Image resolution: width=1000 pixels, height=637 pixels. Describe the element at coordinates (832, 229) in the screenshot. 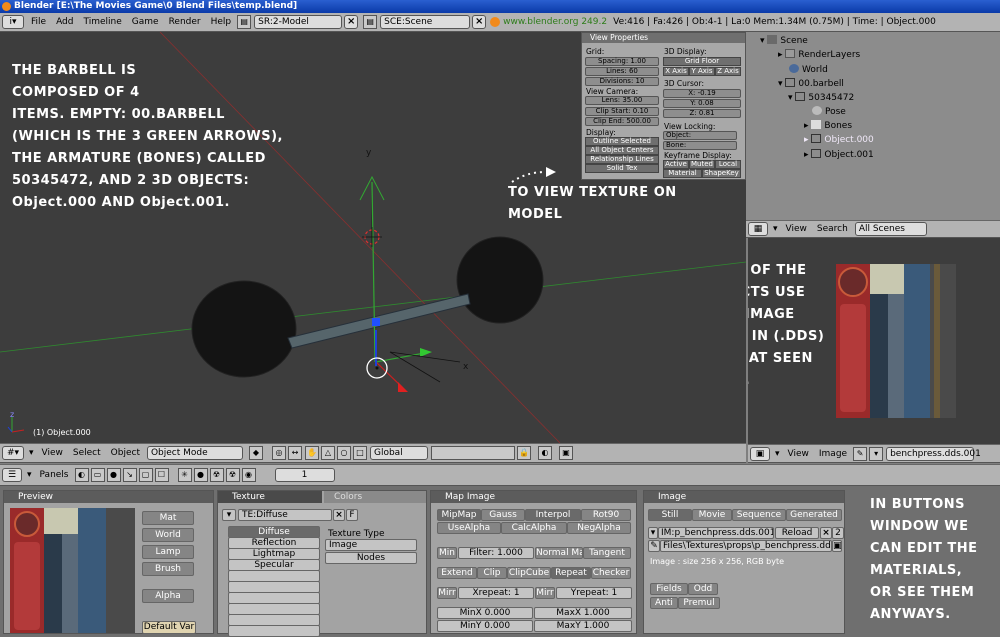

I see `outliner-menu-search: Search` at that location.